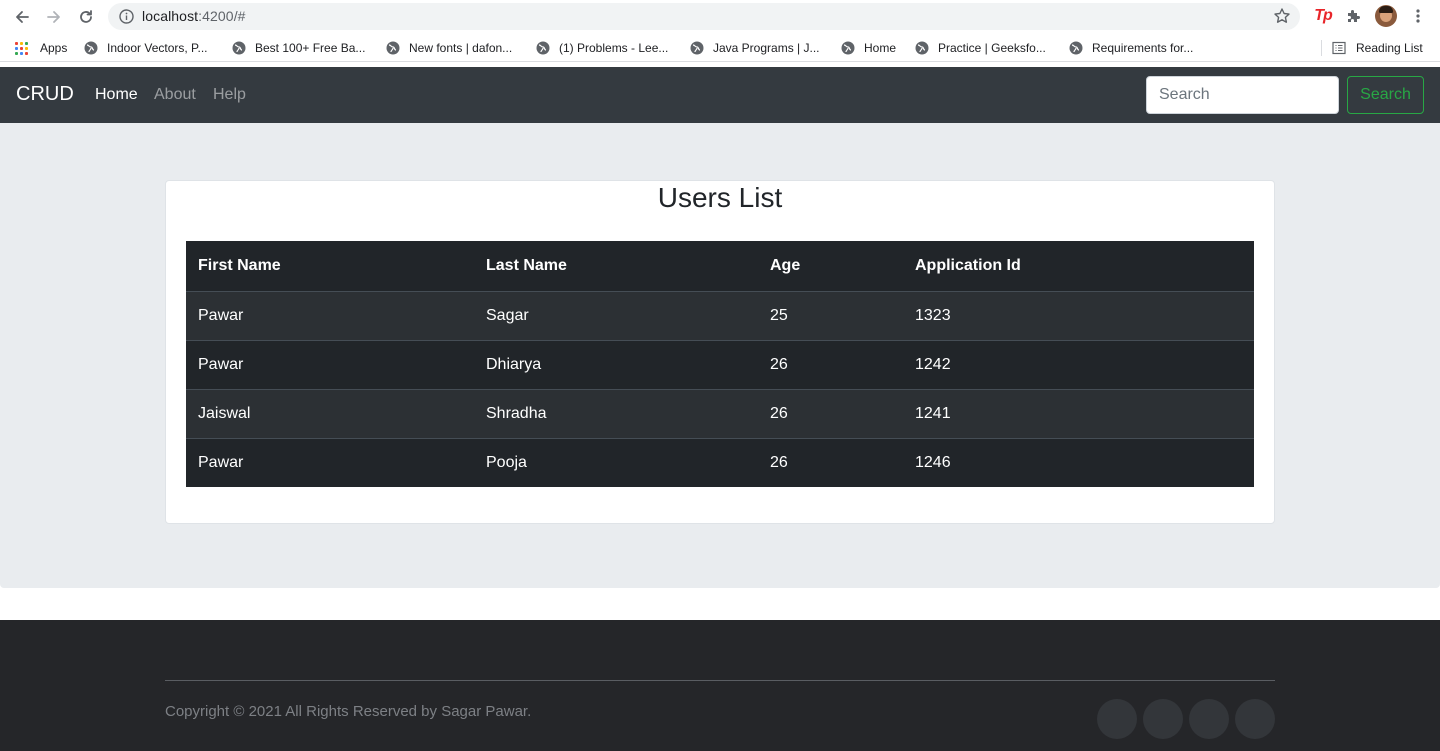 The height and width of the screenshot is (751, 1440). Describe the element at coordinates (506, 462) in the screenshot. I see `cell-last-name: Pooja` at that location.